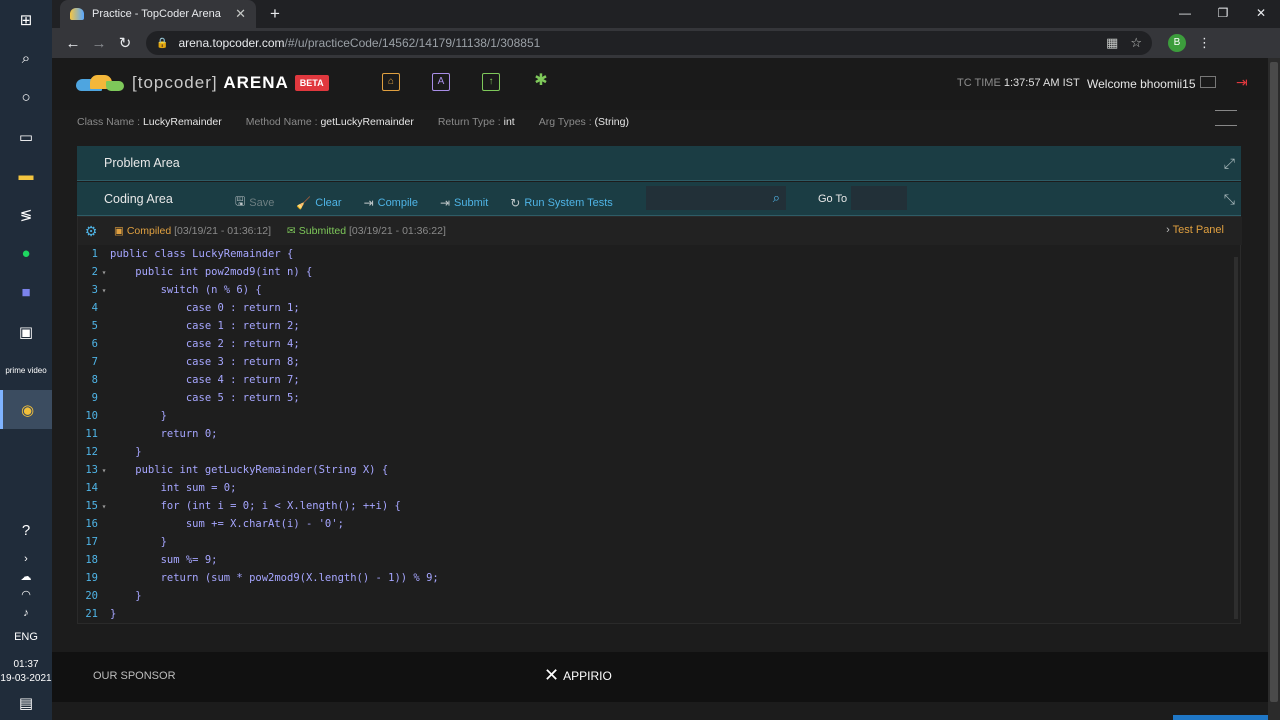  Describe the element at coordinates (653, 254) in the screenshot. I see `code-line: 1 public class LuckyRemainder {` at that location.